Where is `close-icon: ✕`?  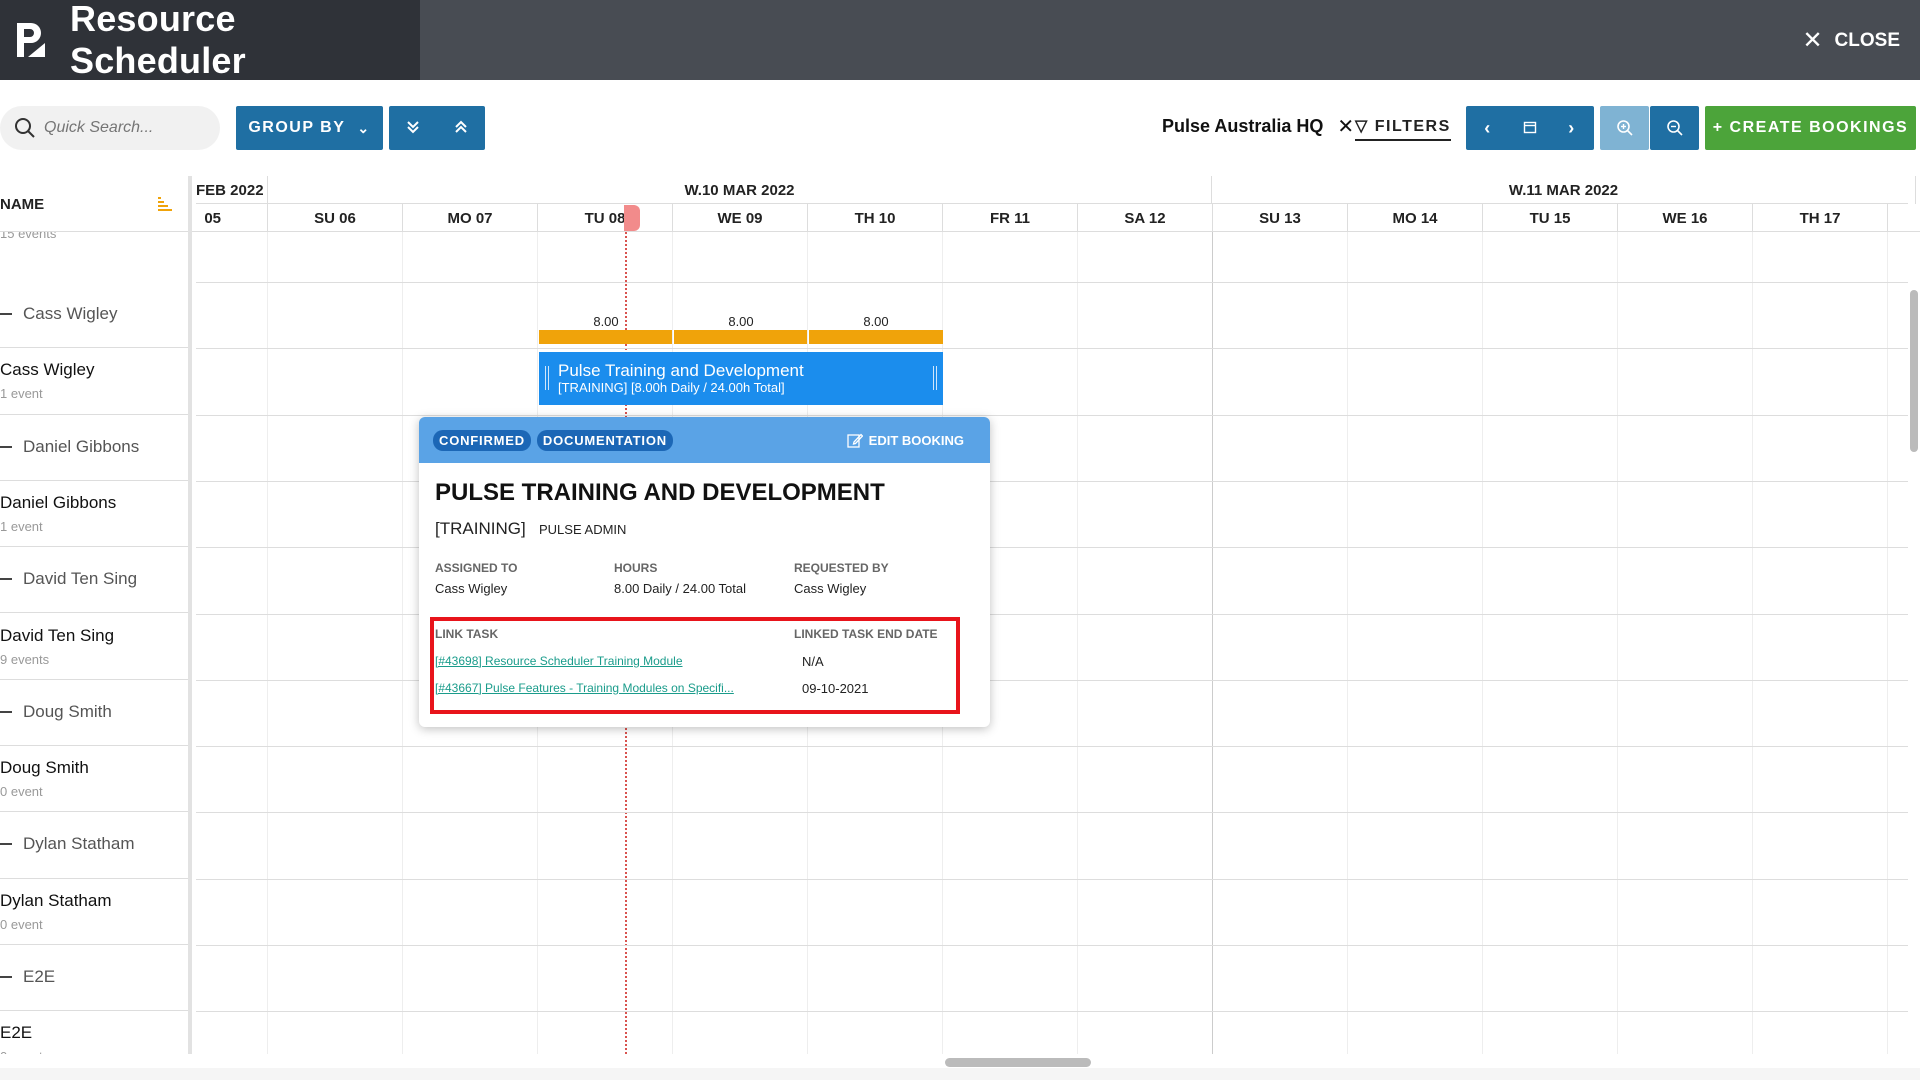
close-icon: ✕ is located at coordinates (1812, 40).